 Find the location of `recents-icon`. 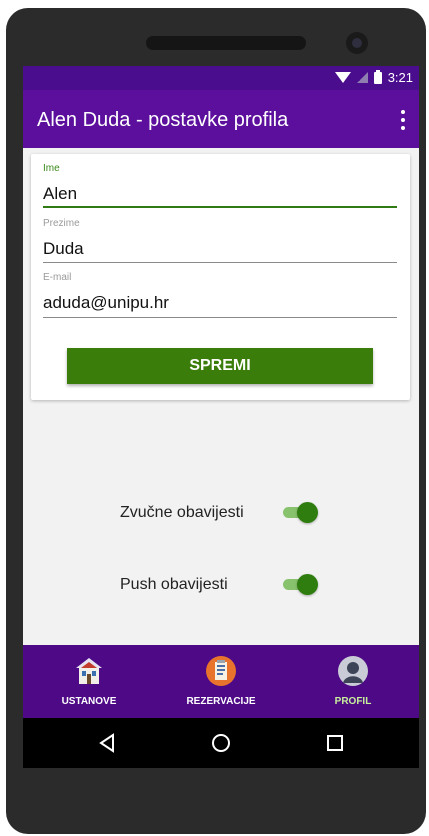

recents-icon is located at coordinates (335, 743).